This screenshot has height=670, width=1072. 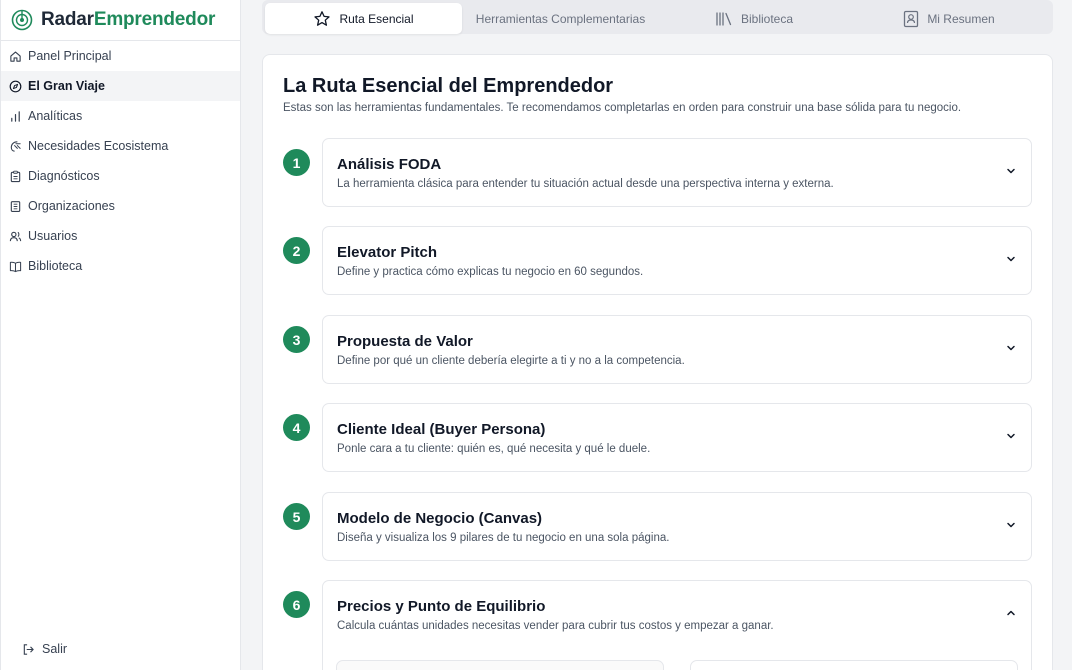 I want to click on step-title: Precios y Punto de Equilibrio, so click(x=441, y=606).